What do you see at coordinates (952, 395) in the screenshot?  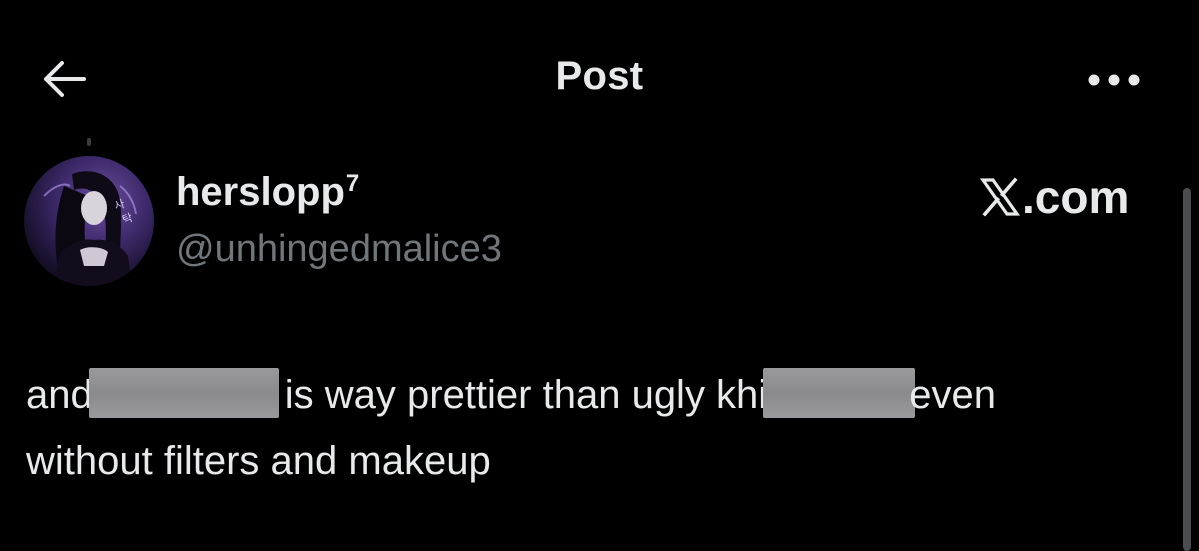 I see `post-text-part3: even` at bounding box center [952, 395].